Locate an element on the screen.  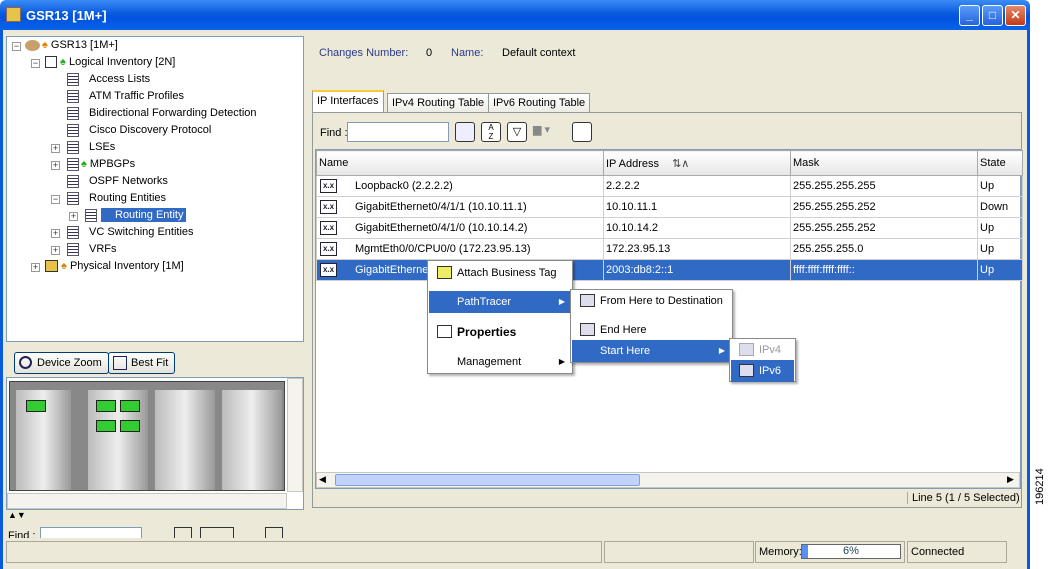
search-icon is located at coordinates (465, 132).